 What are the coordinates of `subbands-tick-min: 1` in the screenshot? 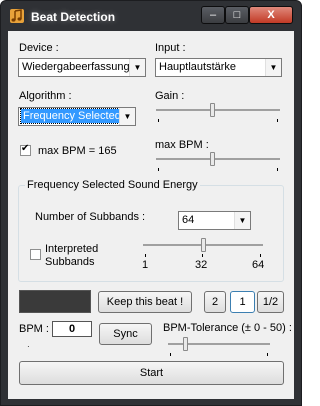 It's located at (145, 265).